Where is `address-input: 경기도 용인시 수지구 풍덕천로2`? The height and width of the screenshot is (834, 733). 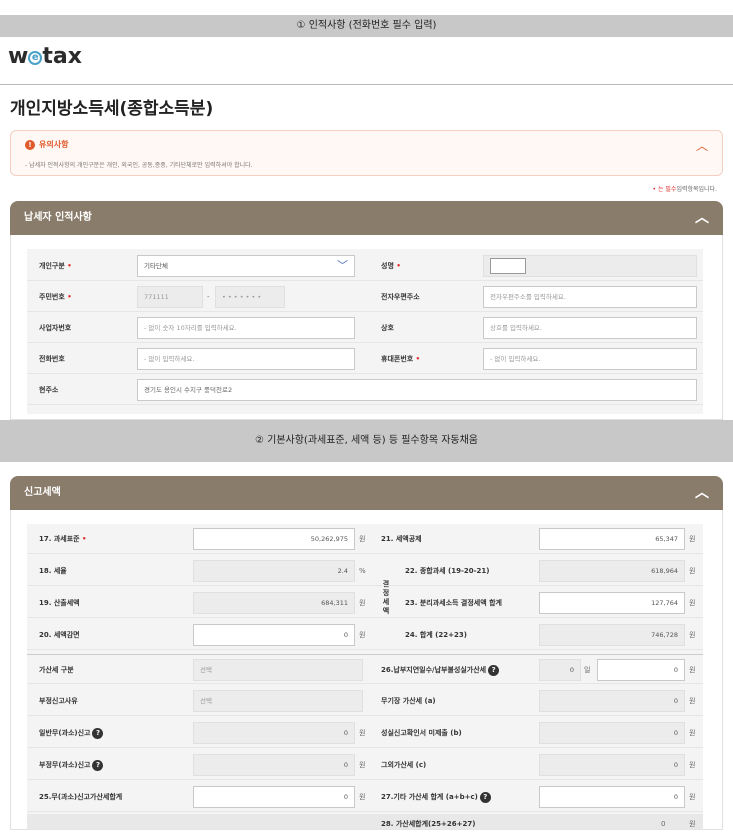
address-input: 경기도 용인시 수지구 풍덕천로2 is located at coordinates (417, 390).